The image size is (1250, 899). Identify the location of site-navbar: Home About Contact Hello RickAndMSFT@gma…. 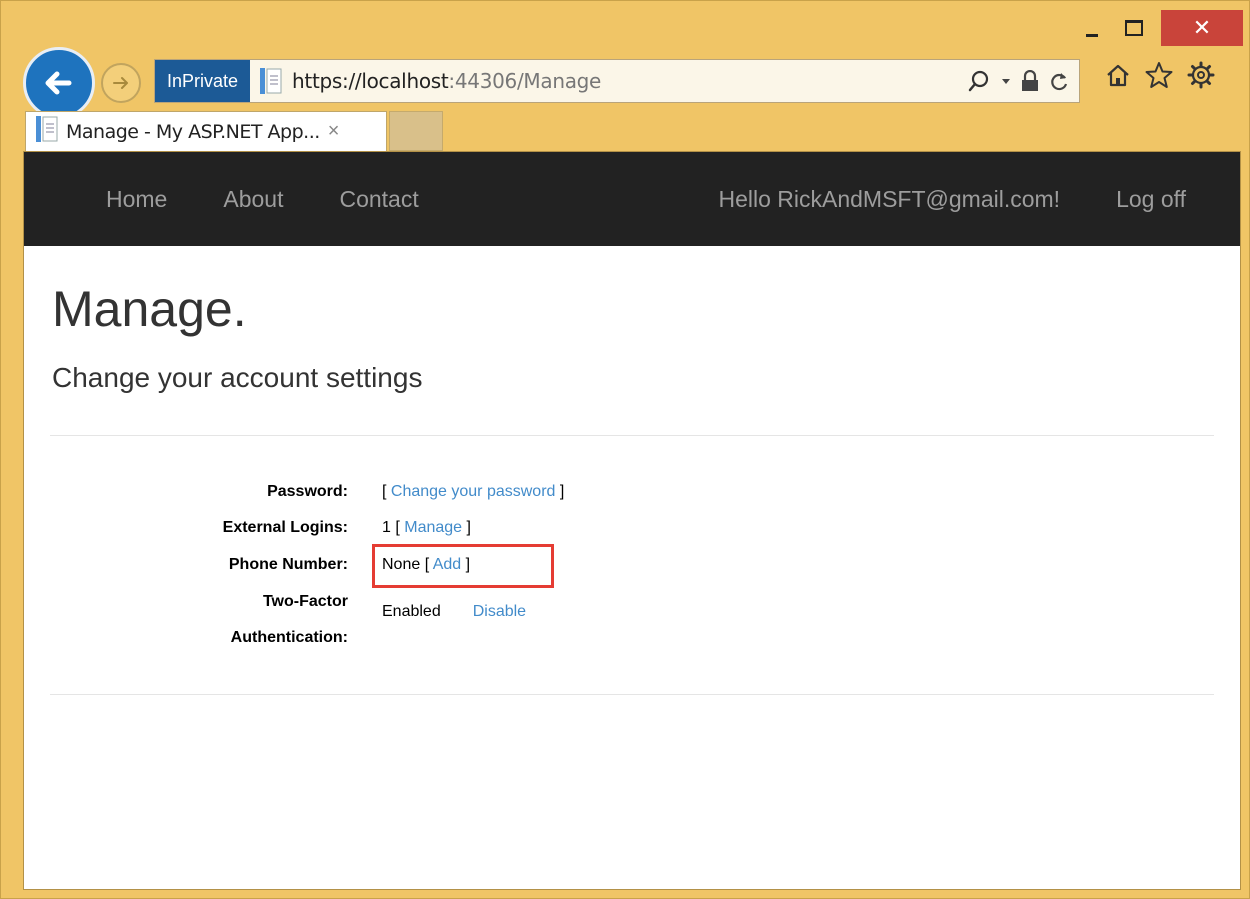
(632, 199).